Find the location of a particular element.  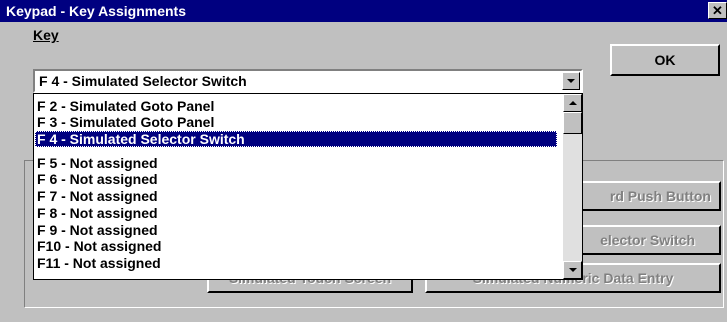

list-item: F 6 - Not assigned is located at coordinates (296, 179).